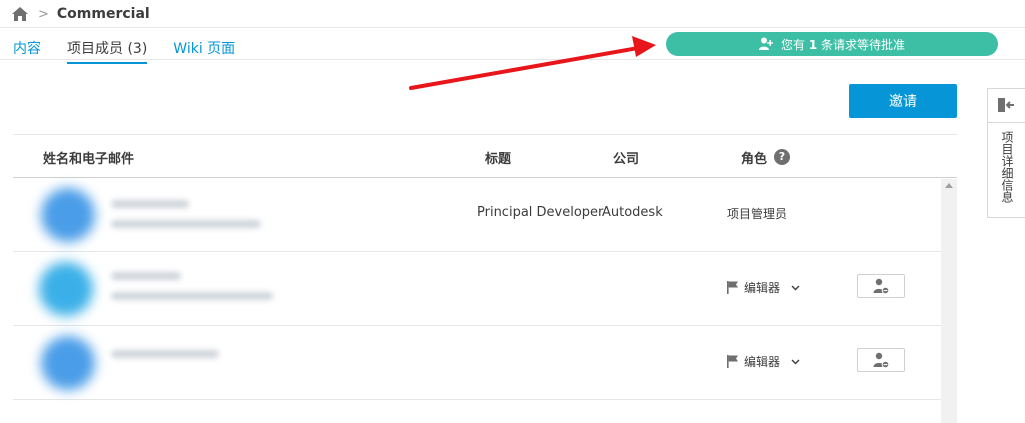  What do you see at coordinates (88, 157) in the screenshot?
I see `header-name-email: 姓名和电子邮件` at bounding box center [88, 157].